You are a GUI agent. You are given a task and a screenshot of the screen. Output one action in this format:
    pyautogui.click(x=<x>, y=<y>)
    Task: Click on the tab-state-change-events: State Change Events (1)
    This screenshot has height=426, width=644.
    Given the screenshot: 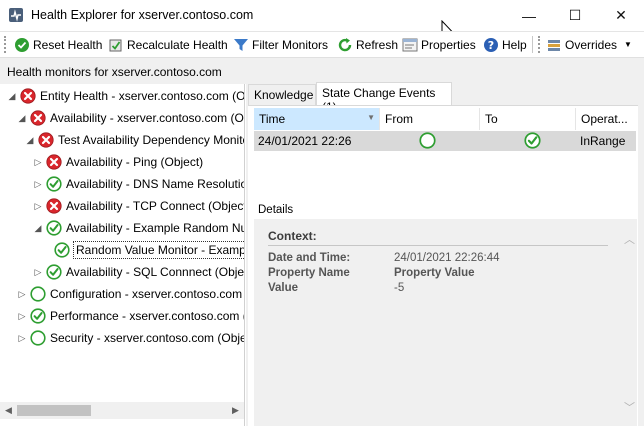 What is the action you would take?
    pyautogui.click(x=384, y=98)
    